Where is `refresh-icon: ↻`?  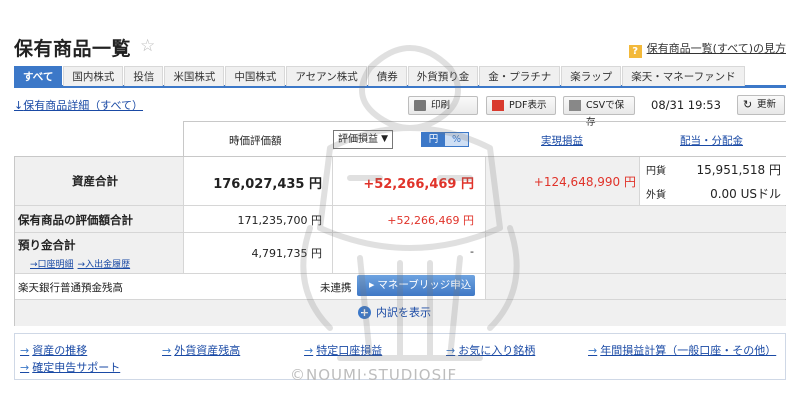
refresh-icon: ↻ is located at coordinates (748, 104).